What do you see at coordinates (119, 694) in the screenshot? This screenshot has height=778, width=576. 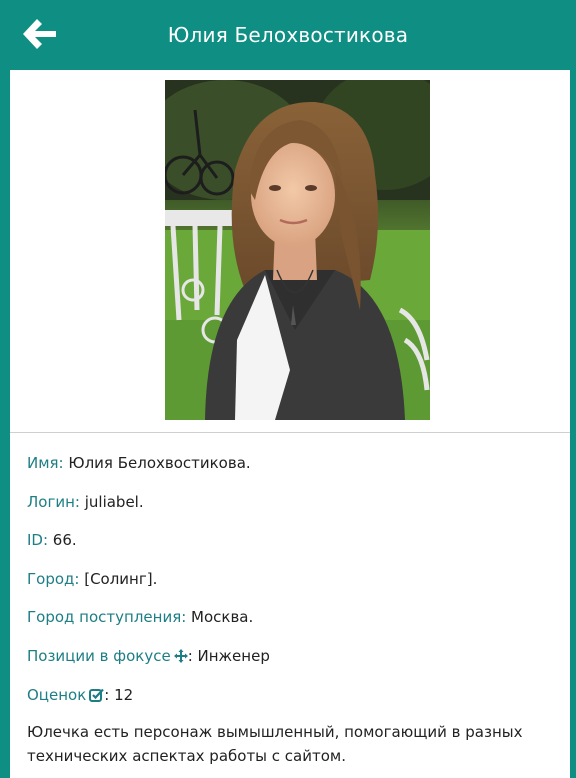 I see `ratings-value: : 12` at bounding box center [119, 694].